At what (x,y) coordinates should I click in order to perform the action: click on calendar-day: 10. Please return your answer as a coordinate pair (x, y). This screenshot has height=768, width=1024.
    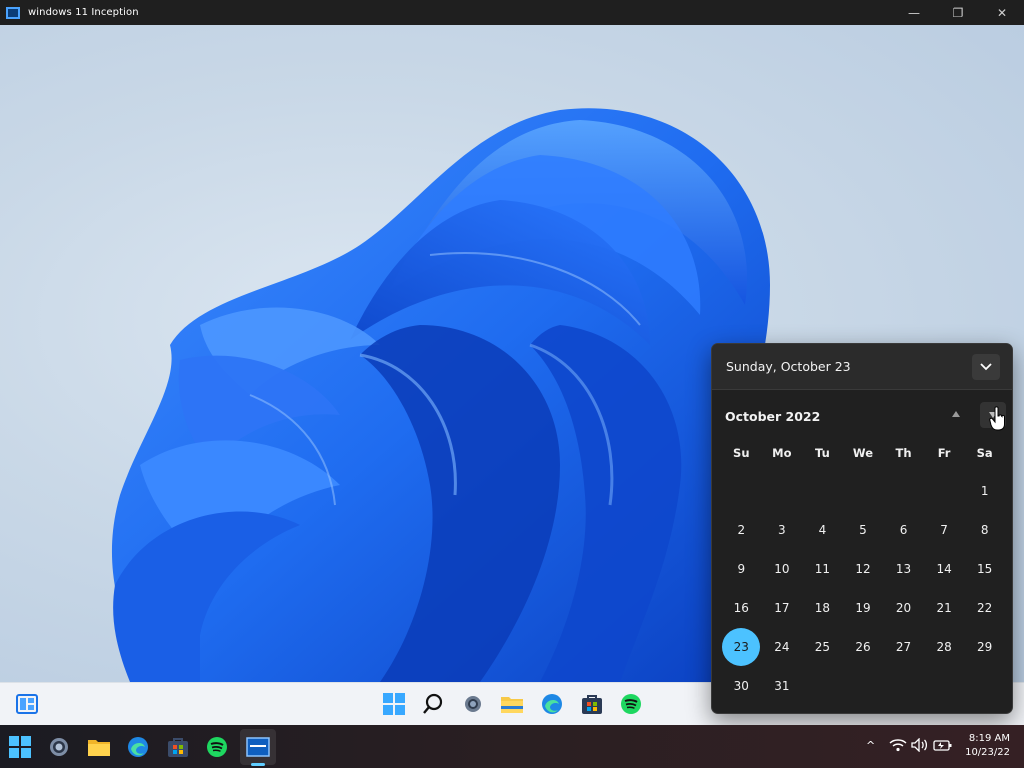
    Looking at the image, I should click on (782, 568).